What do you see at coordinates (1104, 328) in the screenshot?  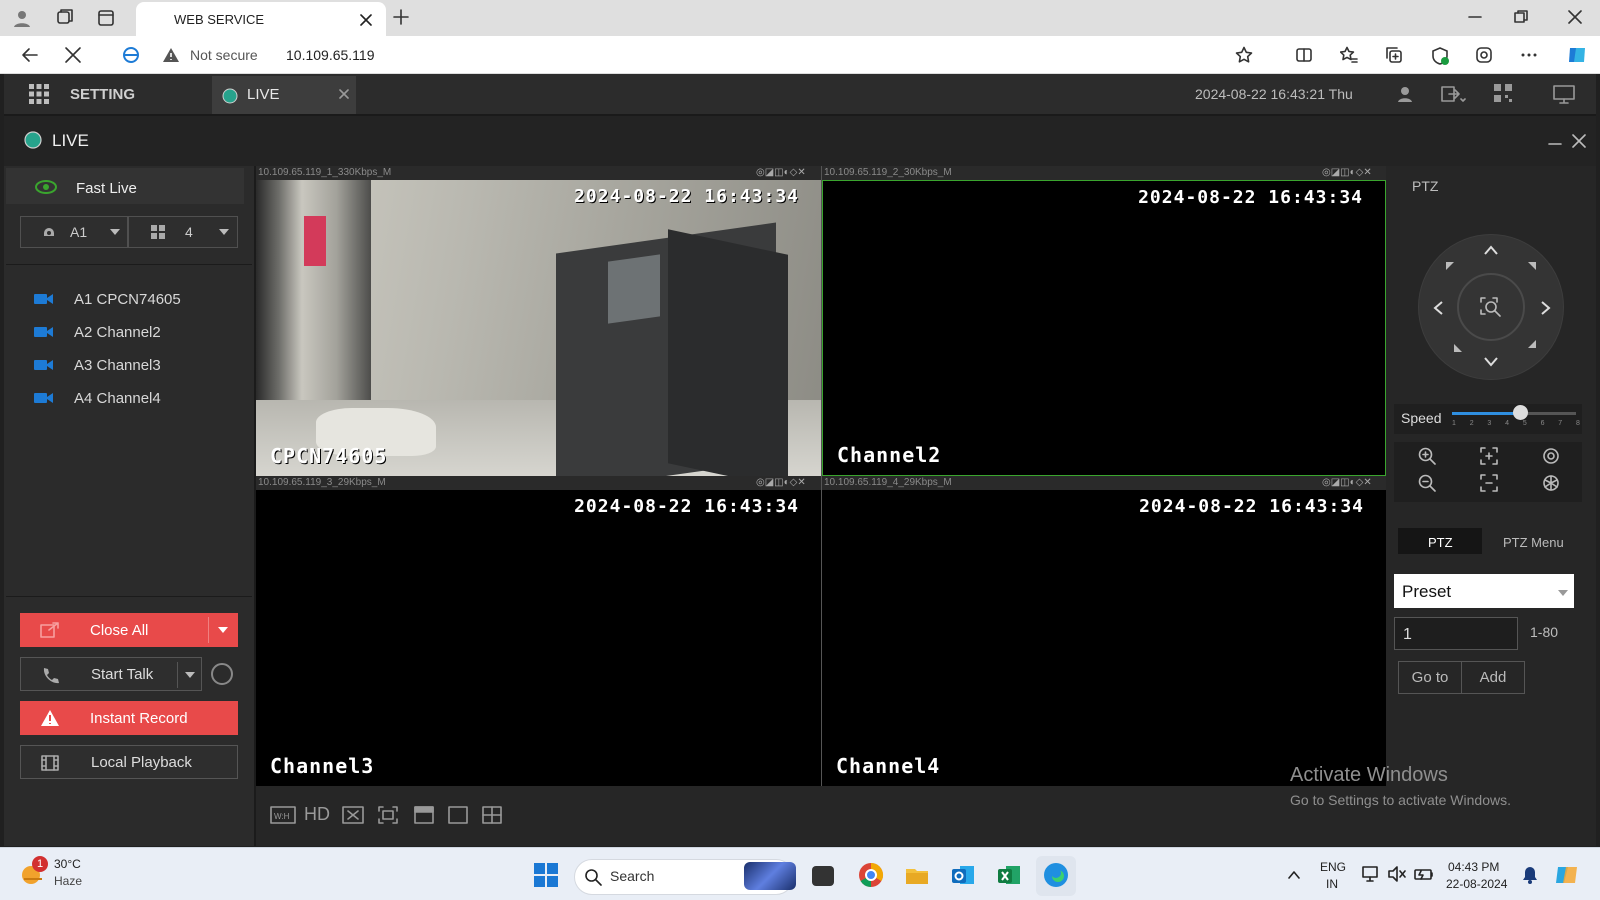 I see `video-cell-2: 2024-08-22 16:43:34 Channel2` at bounding box center [1104, 328].